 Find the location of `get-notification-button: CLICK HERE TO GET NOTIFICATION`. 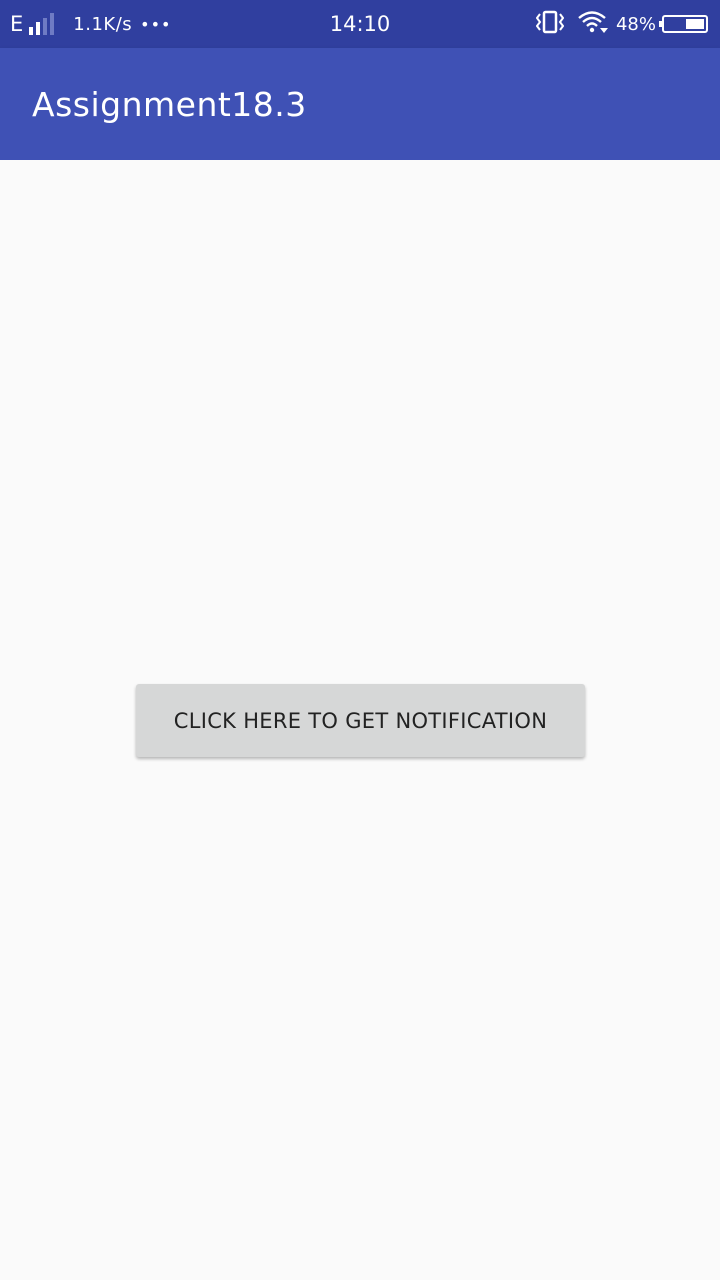

get-notification-button: CLICK HERE TO GET NOTIFICATION is located at coordinates (360, 720).